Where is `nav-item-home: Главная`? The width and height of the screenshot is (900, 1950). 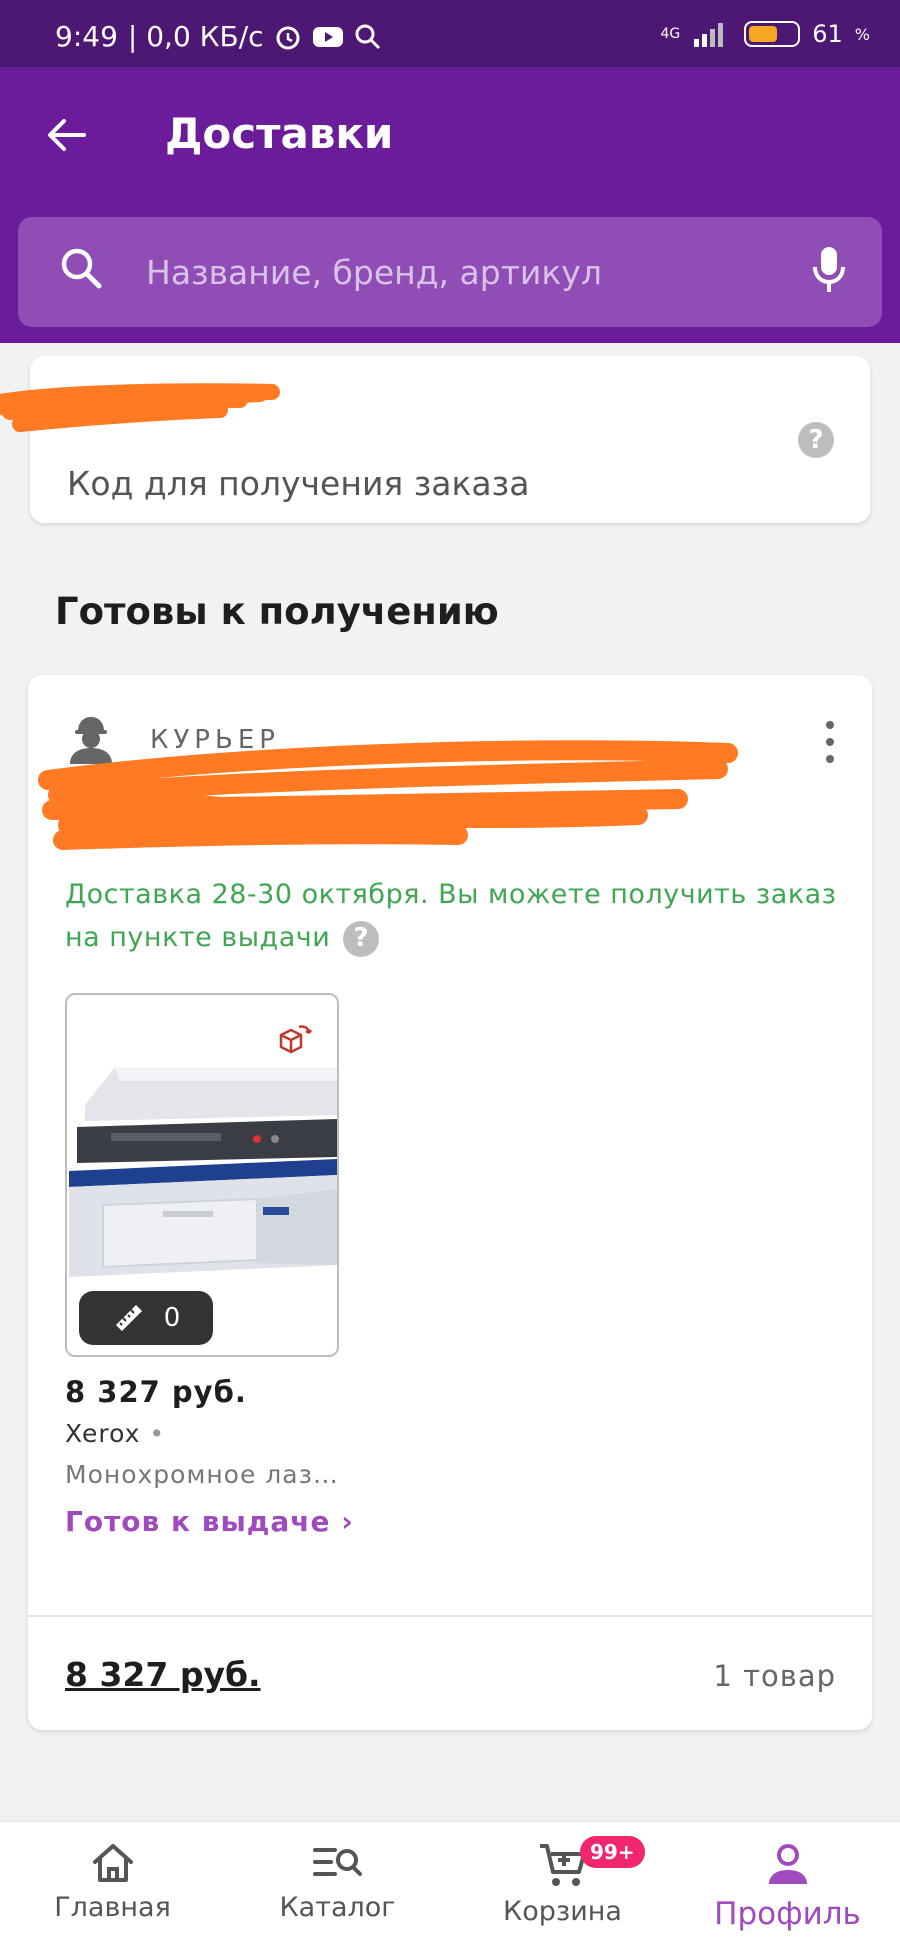 nav-item-home: Главная is located at coordinates (112, 1886).